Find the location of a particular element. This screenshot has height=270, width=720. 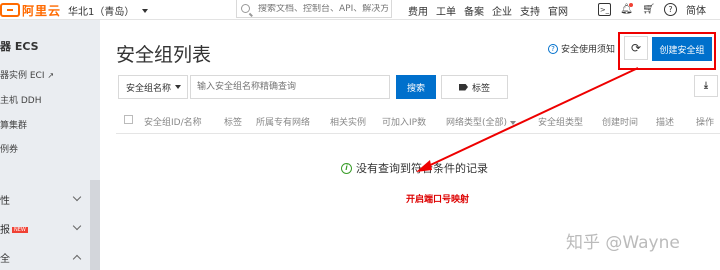

region-label: 华北1（青岛） is located at coordinates (101, 12).